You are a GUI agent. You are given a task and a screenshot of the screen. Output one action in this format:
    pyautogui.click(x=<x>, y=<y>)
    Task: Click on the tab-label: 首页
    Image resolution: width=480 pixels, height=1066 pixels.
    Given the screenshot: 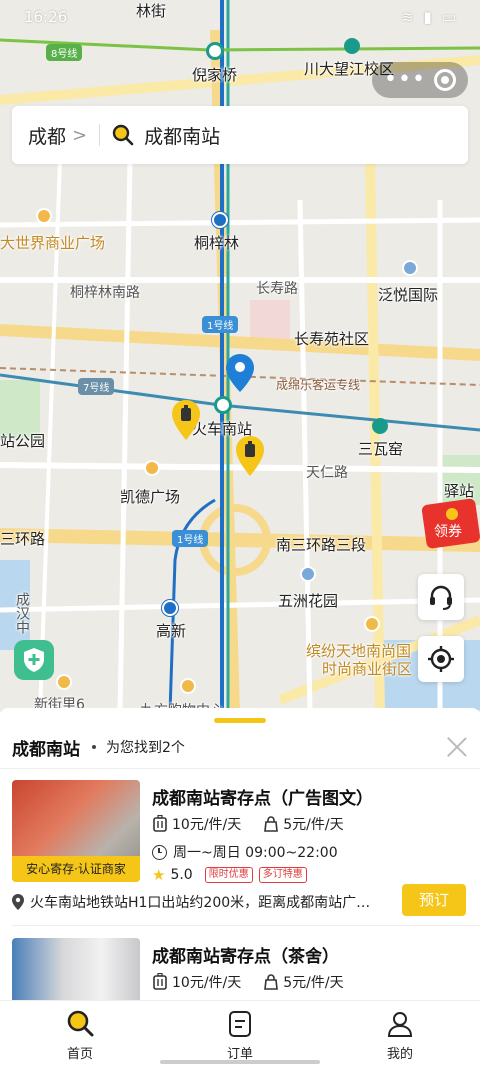 What is the action you would take?
    pyautogui.click(x=79, y=1054)
    